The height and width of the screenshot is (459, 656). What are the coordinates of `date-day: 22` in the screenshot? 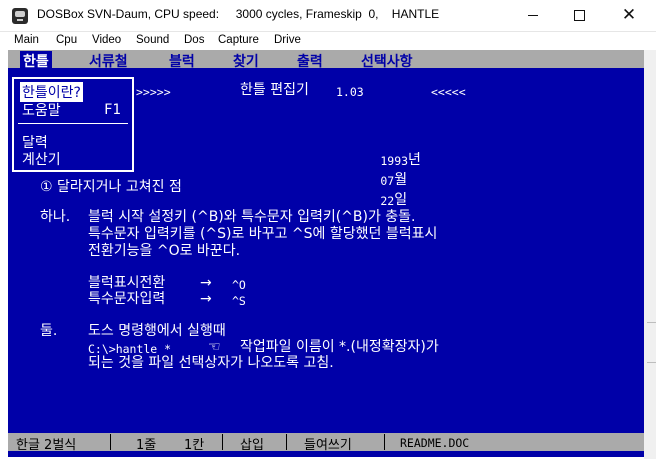 It's located at (387, 201).